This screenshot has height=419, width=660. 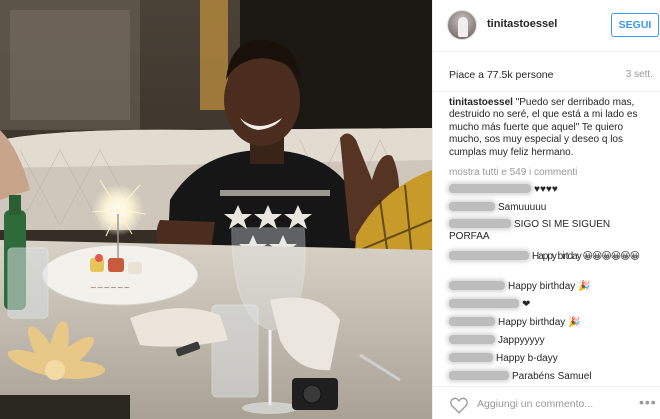 What do you see at coordinates (462, 25) in the screenshot?
I see `avatar` at bounding box center [462, 25].